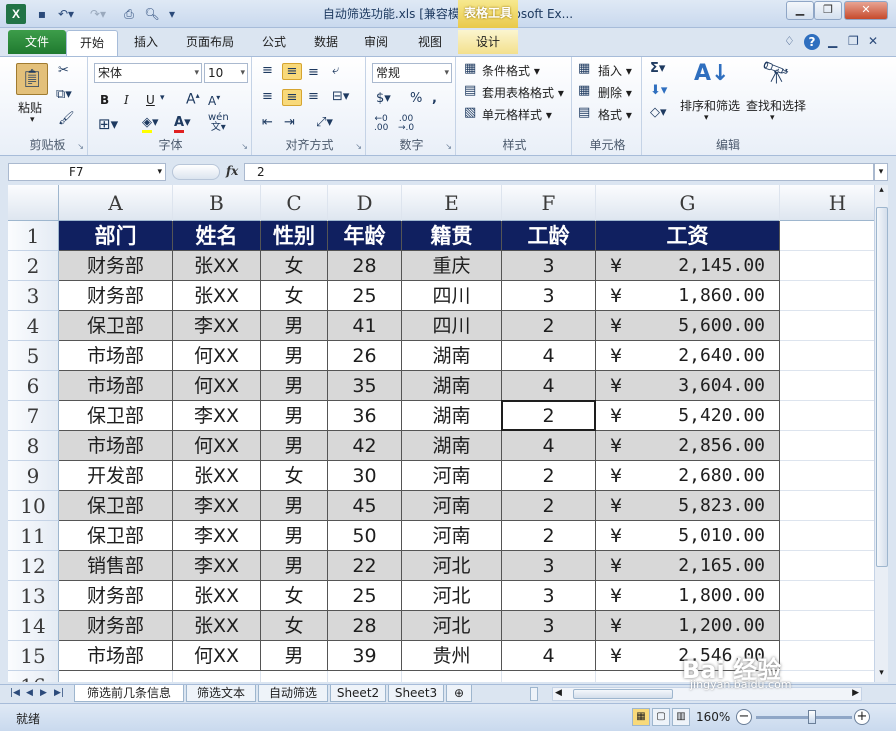 This screenshot has height=731, width=896. I want to click on binoculars-icon: 🔭︎, so click(776, 73).